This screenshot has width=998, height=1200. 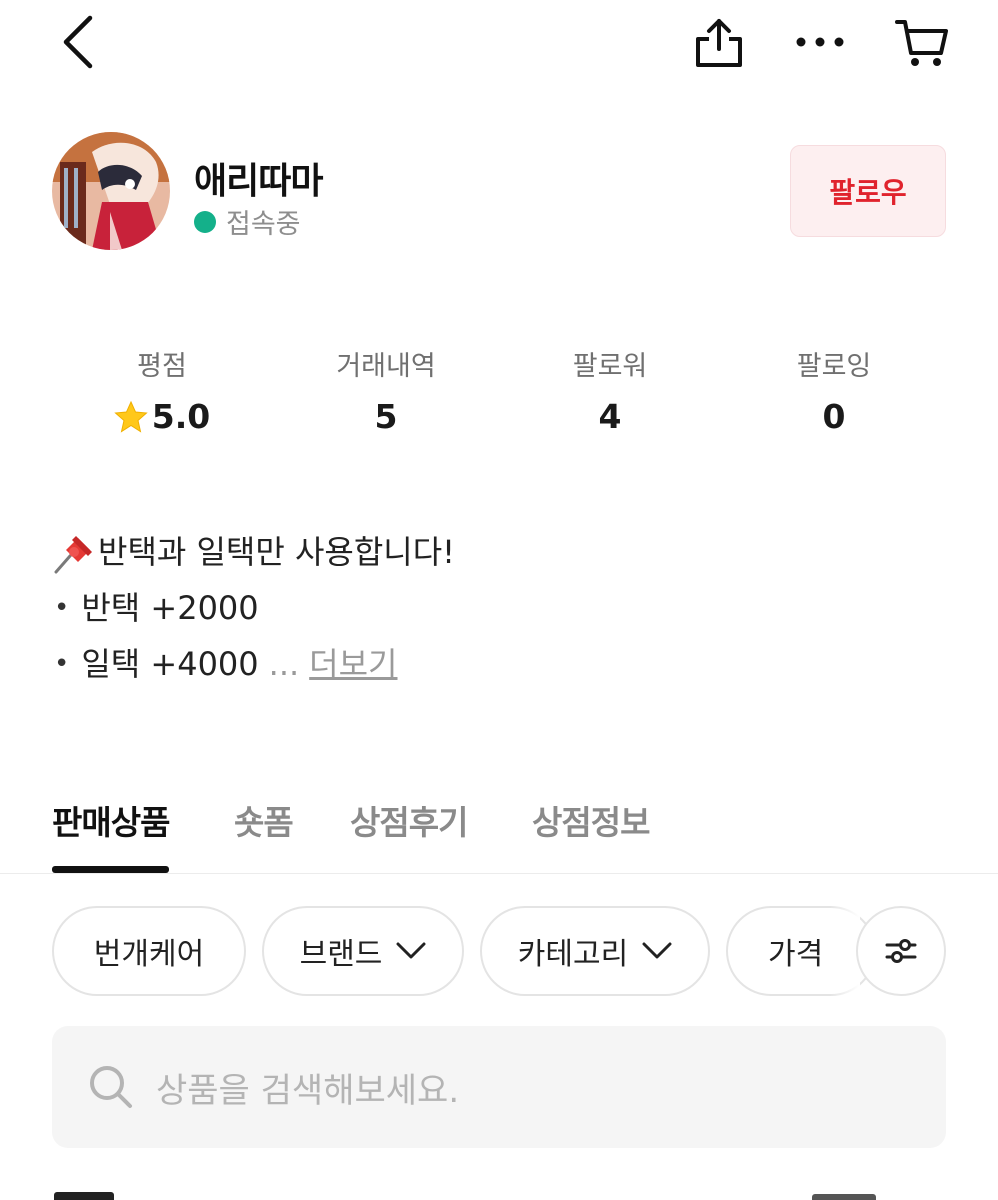 I want to click on chip-label: 번개케어, so click(x=149, y=954).